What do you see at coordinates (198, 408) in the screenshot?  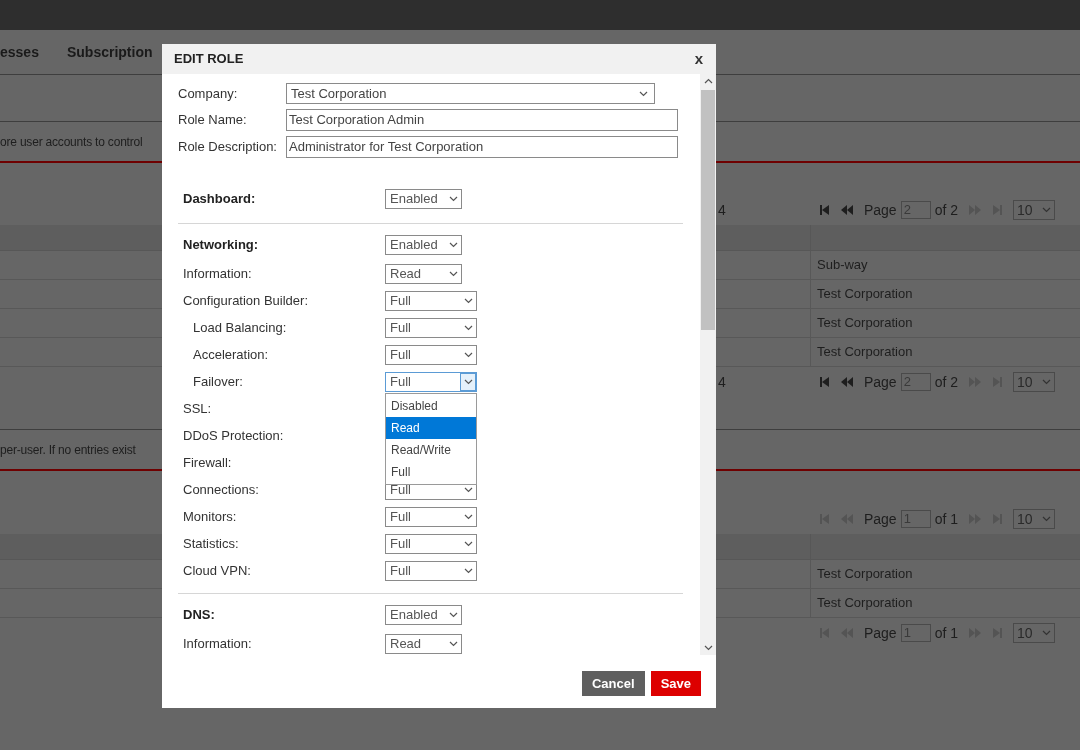 I see `permission-label: SSL:` at bounding box center [198, 408].